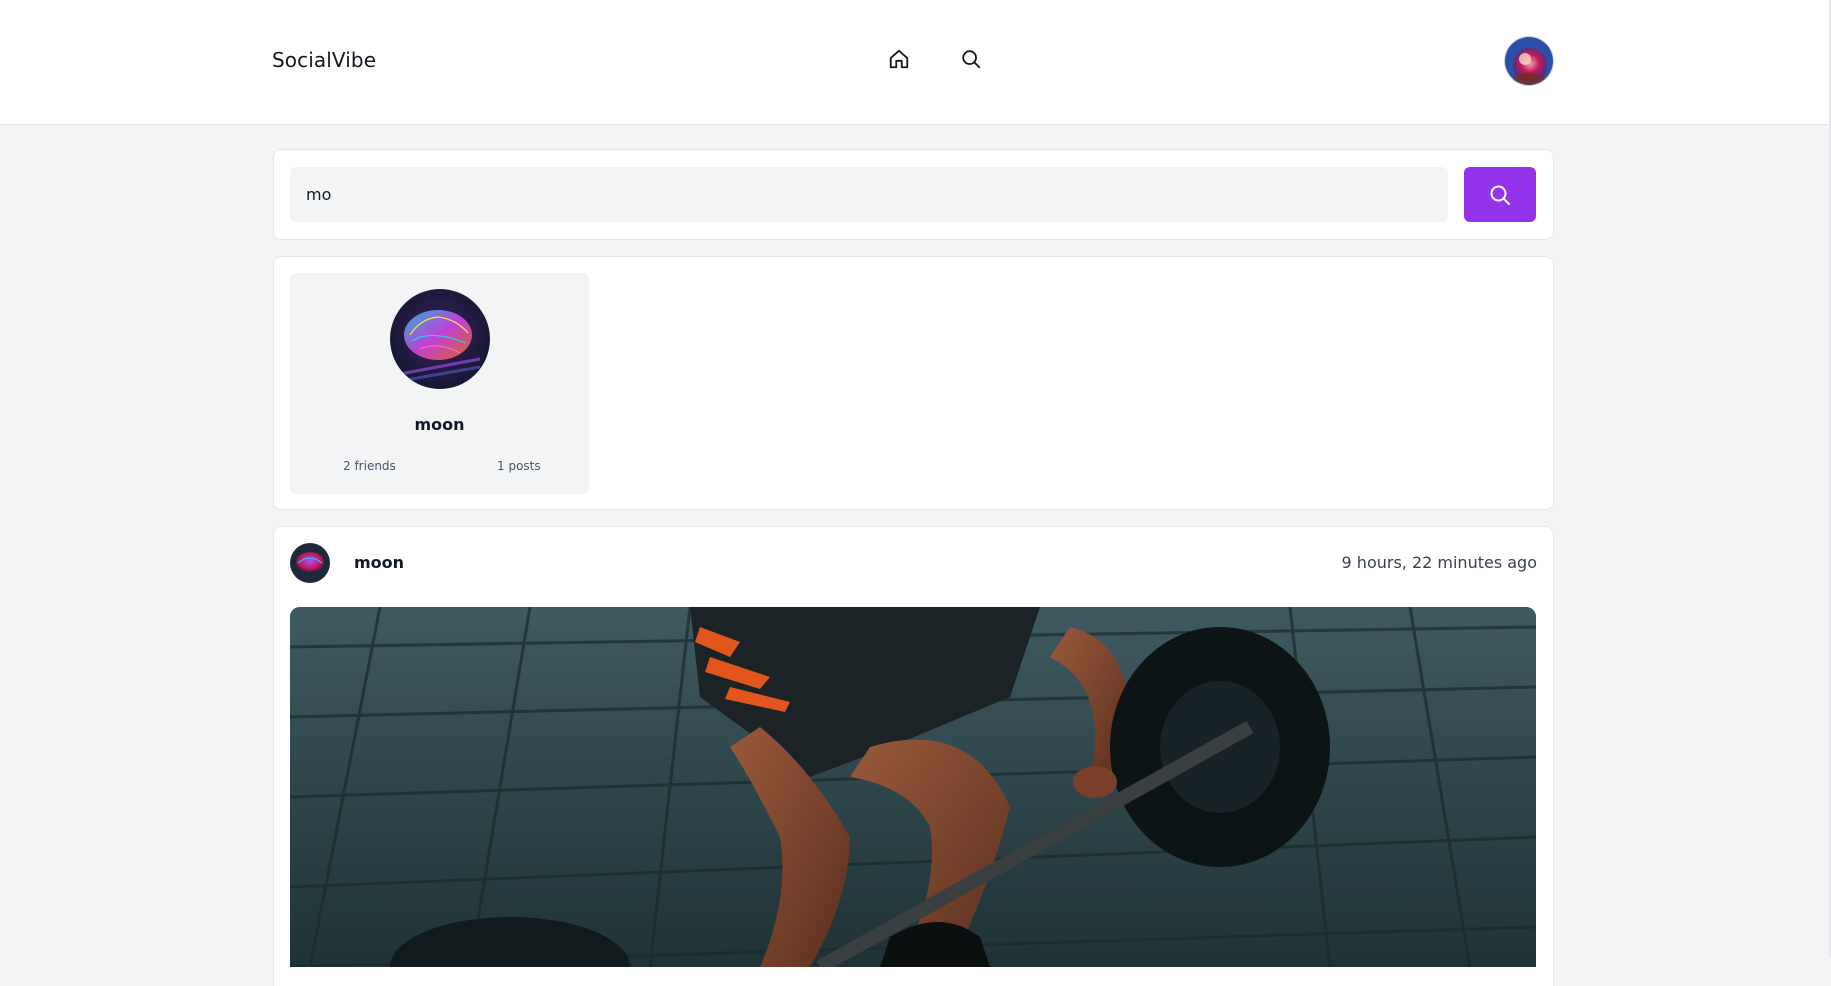  Describe the element at coordinates (899, 59) in the screenshot. I see `home-icon` at that location.